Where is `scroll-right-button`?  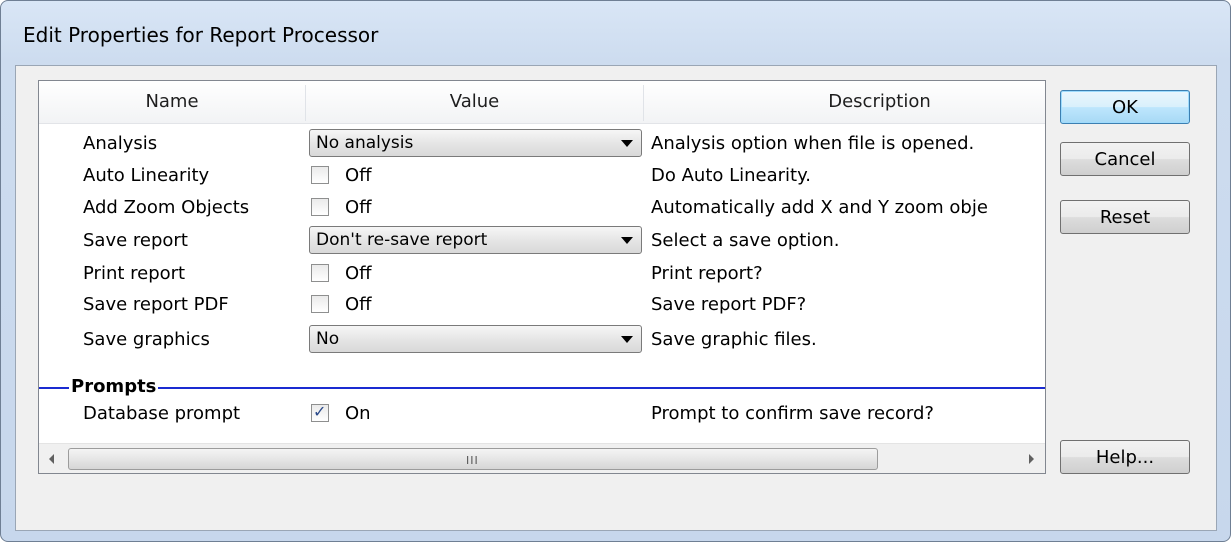
scroll-right-button is located at coordinates (1031, 458).